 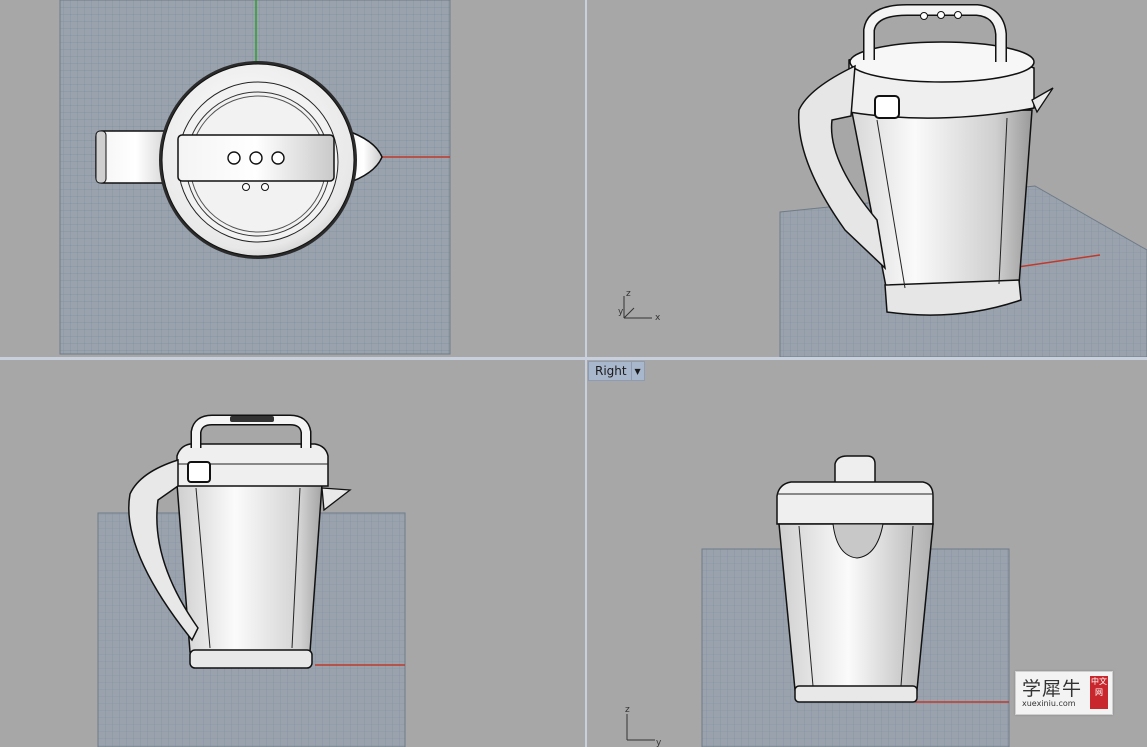 I want to click on axis-label-x: x, so click(x=658, y=318).